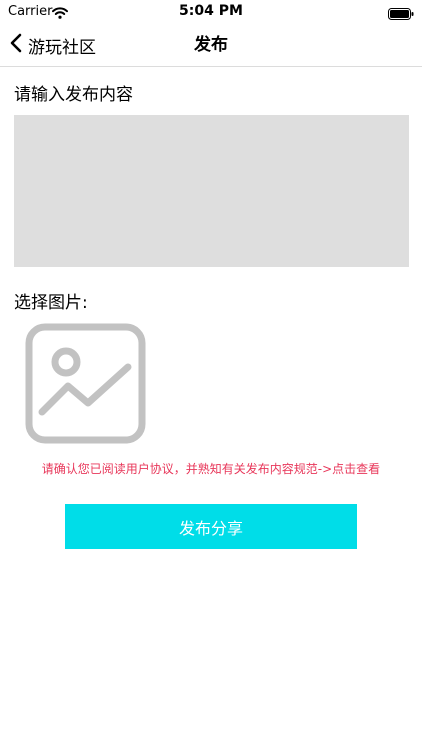  Describe the element at coordinates (211, 526) in the screenshot. I see `publish-button: 发布分享` at that location.